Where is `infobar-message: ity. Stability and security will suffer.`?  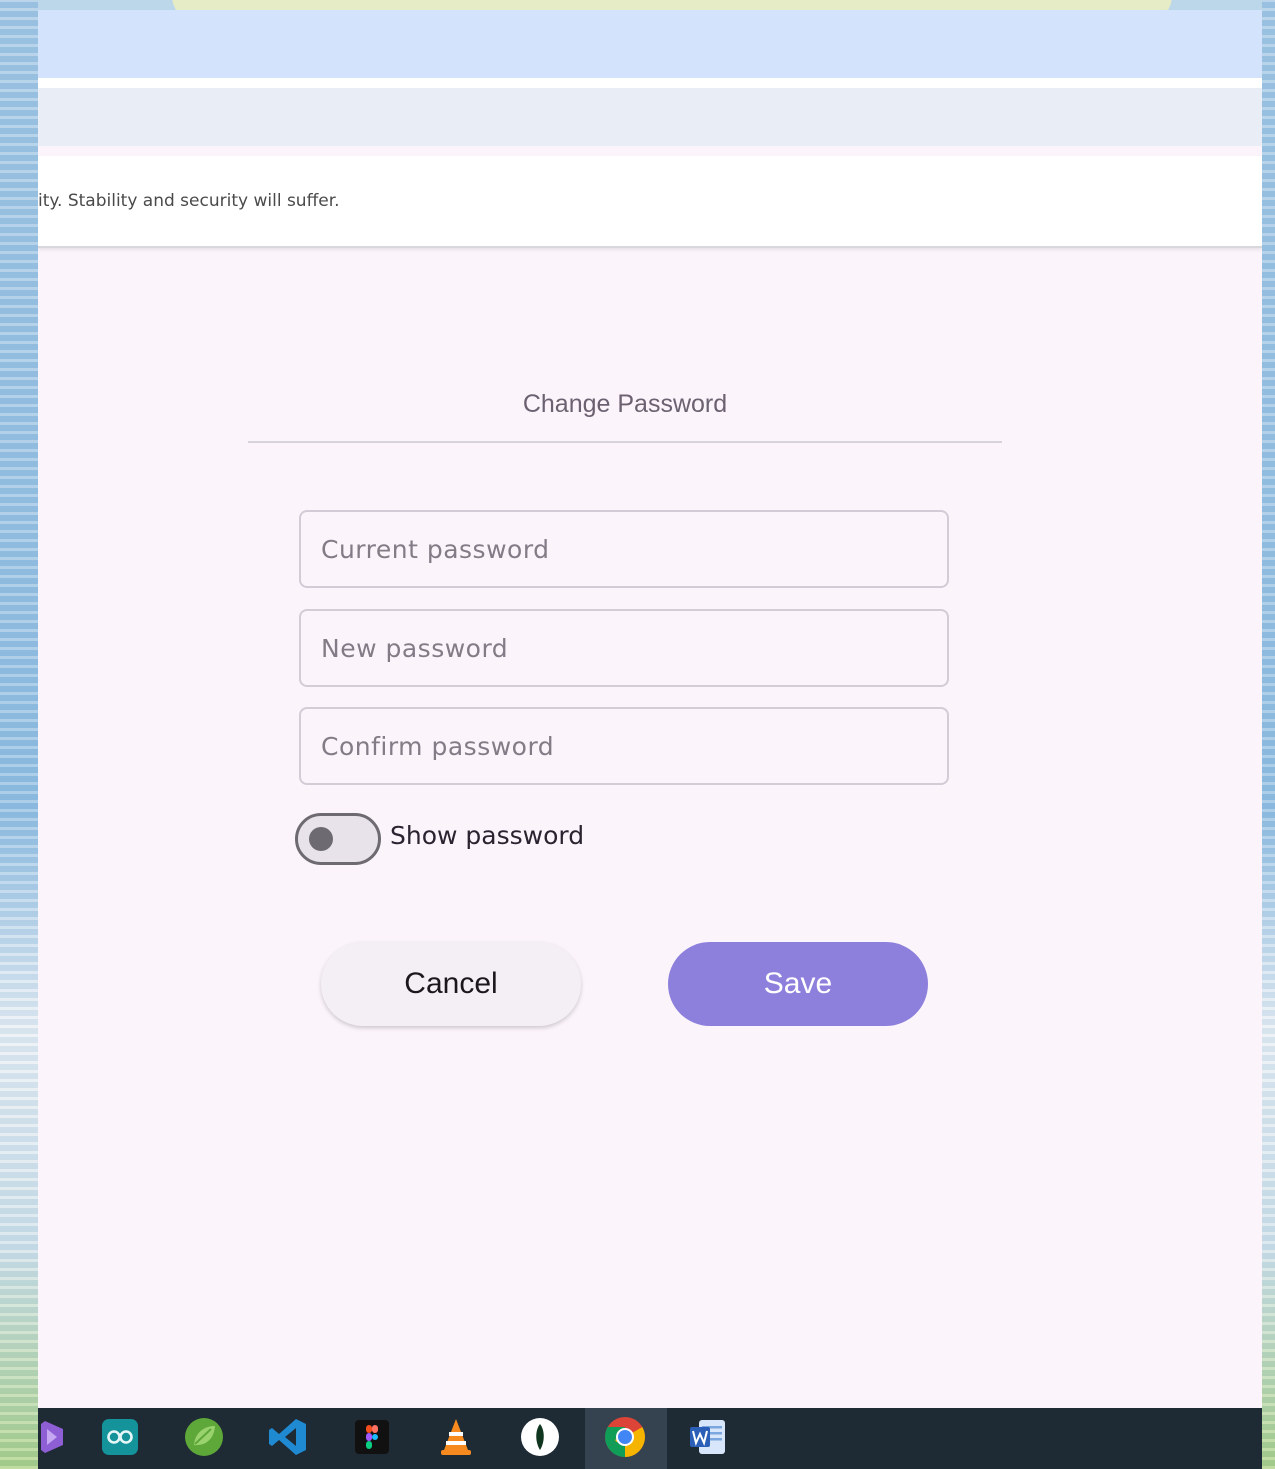
infobar-message: ity. Stability and security will suffer. is located at coordinates (189, 201).